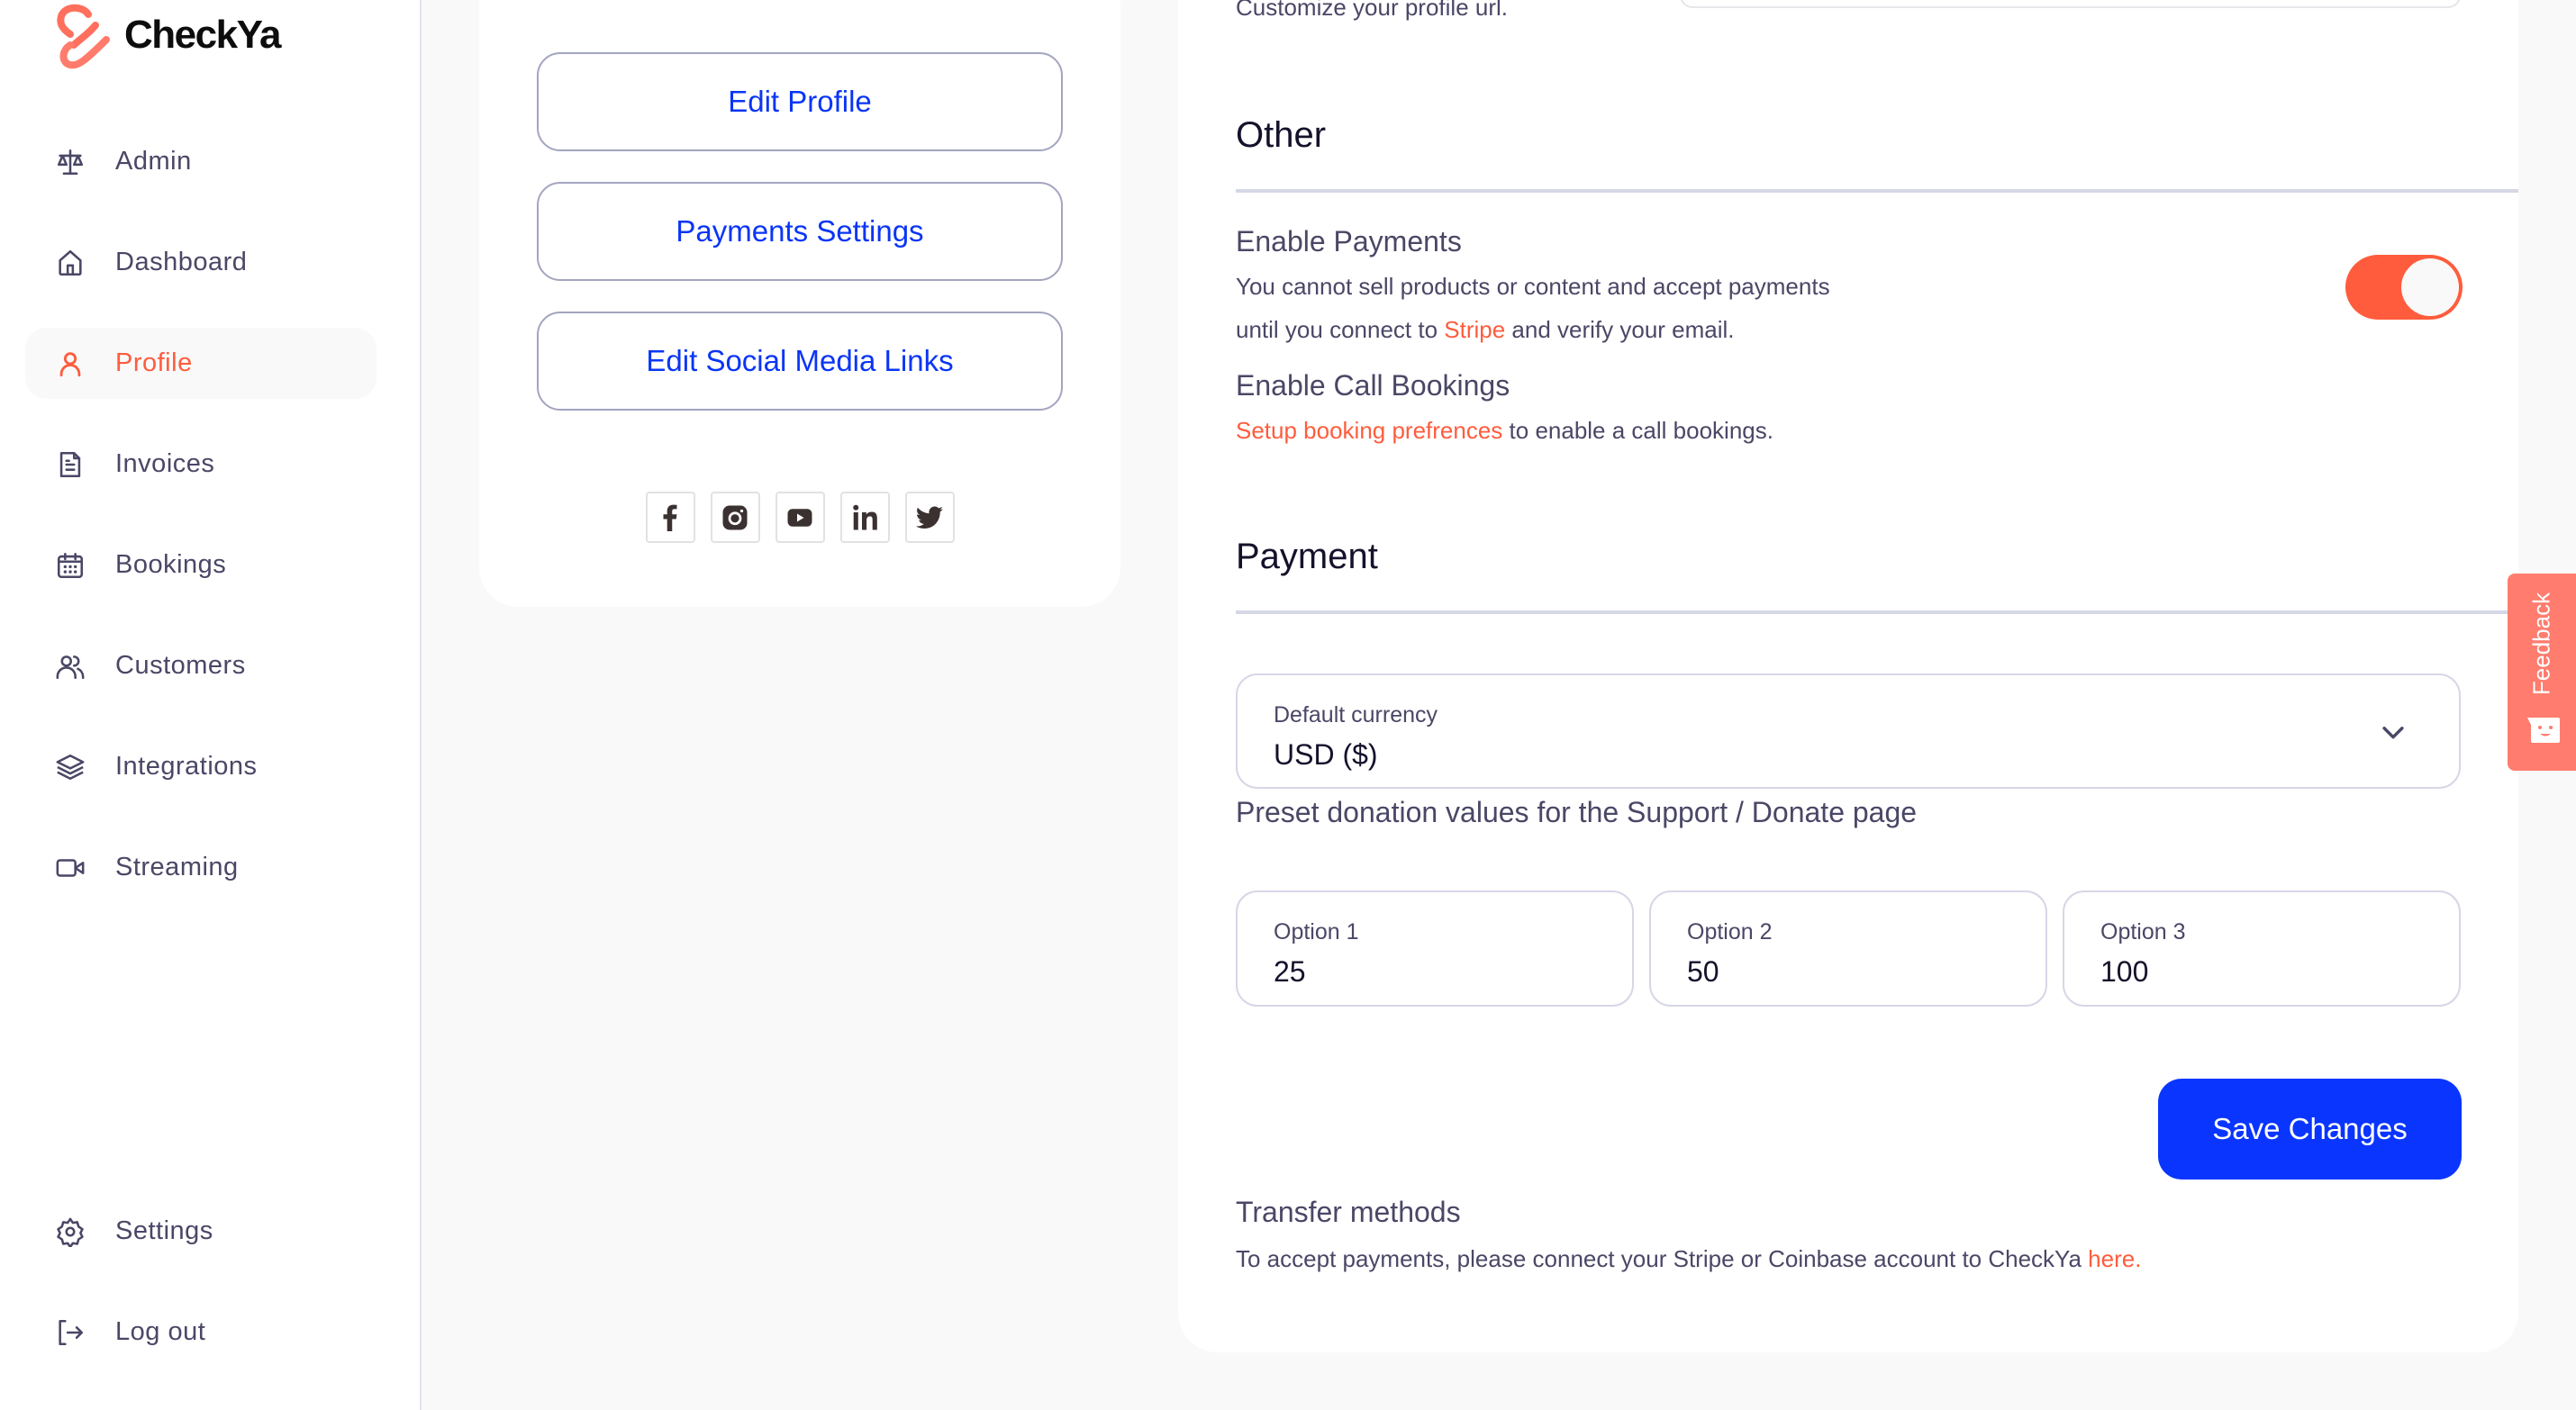  I want to click on calendar-icon, so click(70, 565).